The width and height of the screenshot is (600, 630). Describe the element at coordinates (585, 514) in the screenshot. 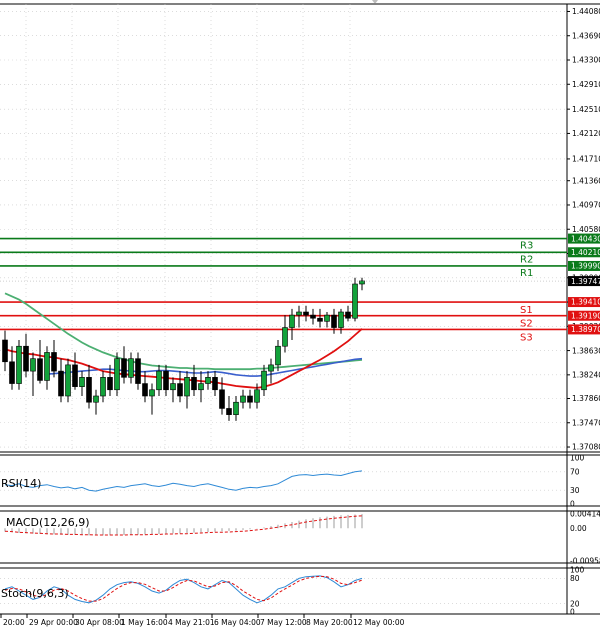

I see `macd-tick-label: 0.004149` at that location.